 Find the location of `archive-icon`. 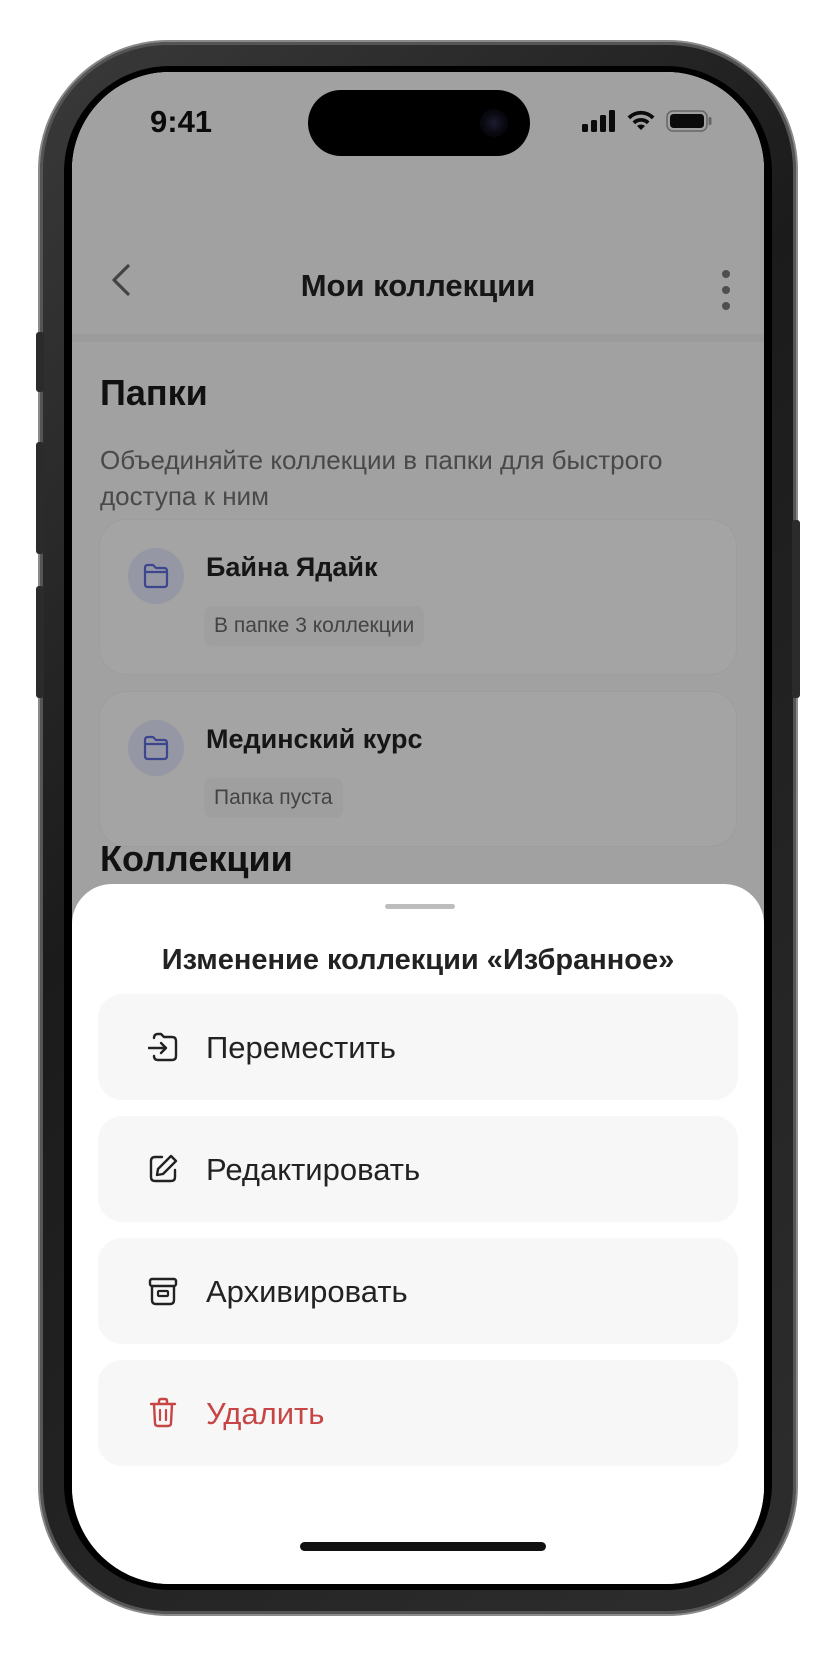

archive-icon is located at coordinates (163, 1291).